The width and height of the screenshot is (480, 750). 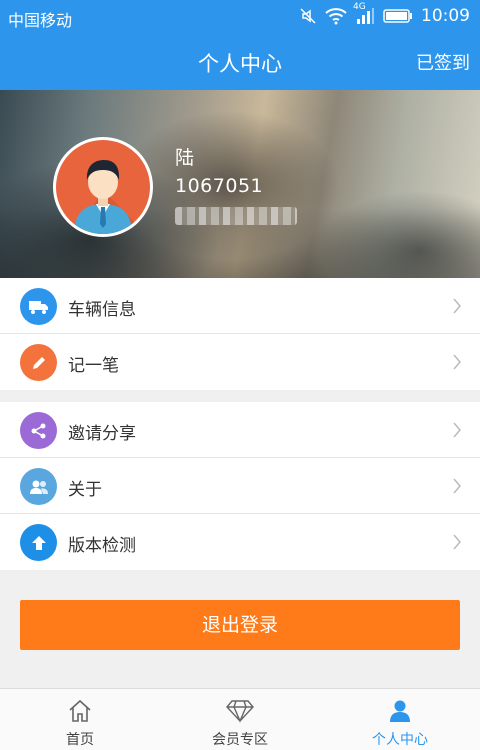 What do you see at coordinates (38, 542) in the screenshot?
I see `upload-arrow-icon` at bounding box center [38, 542].